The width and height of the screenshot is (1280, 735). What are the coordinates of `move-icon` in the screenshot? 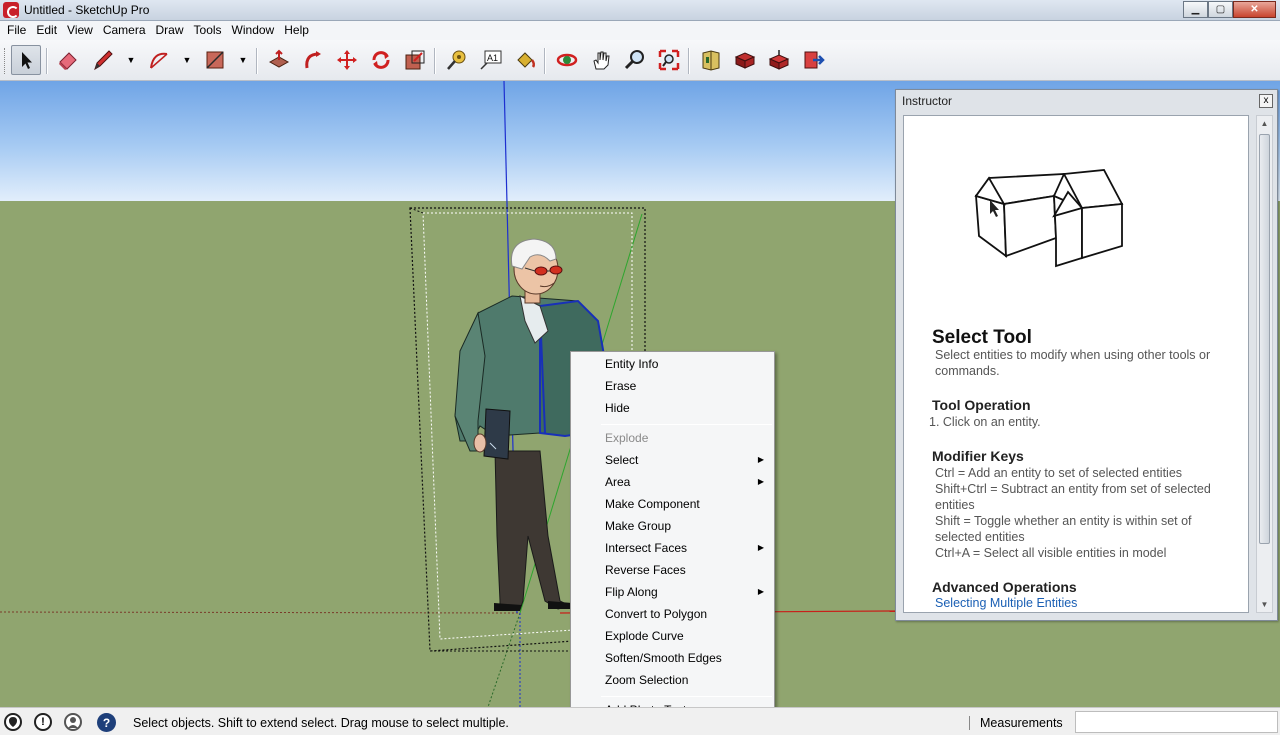 It's located at (347, 60).